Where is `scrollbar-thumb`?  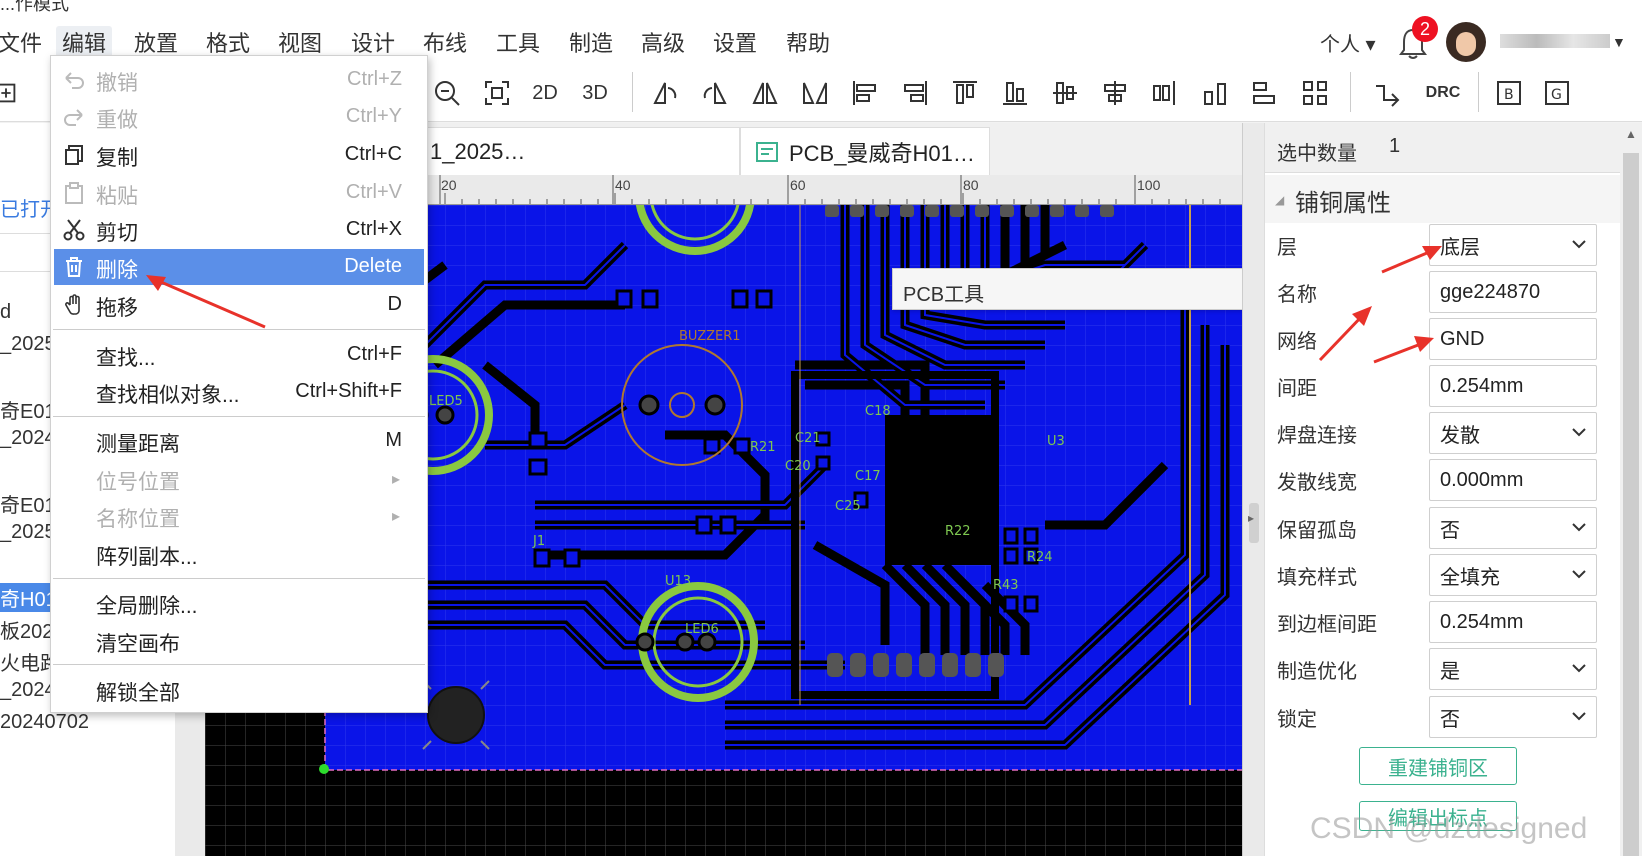 scrollbar-thumb is located at coordinates (1631, 504).